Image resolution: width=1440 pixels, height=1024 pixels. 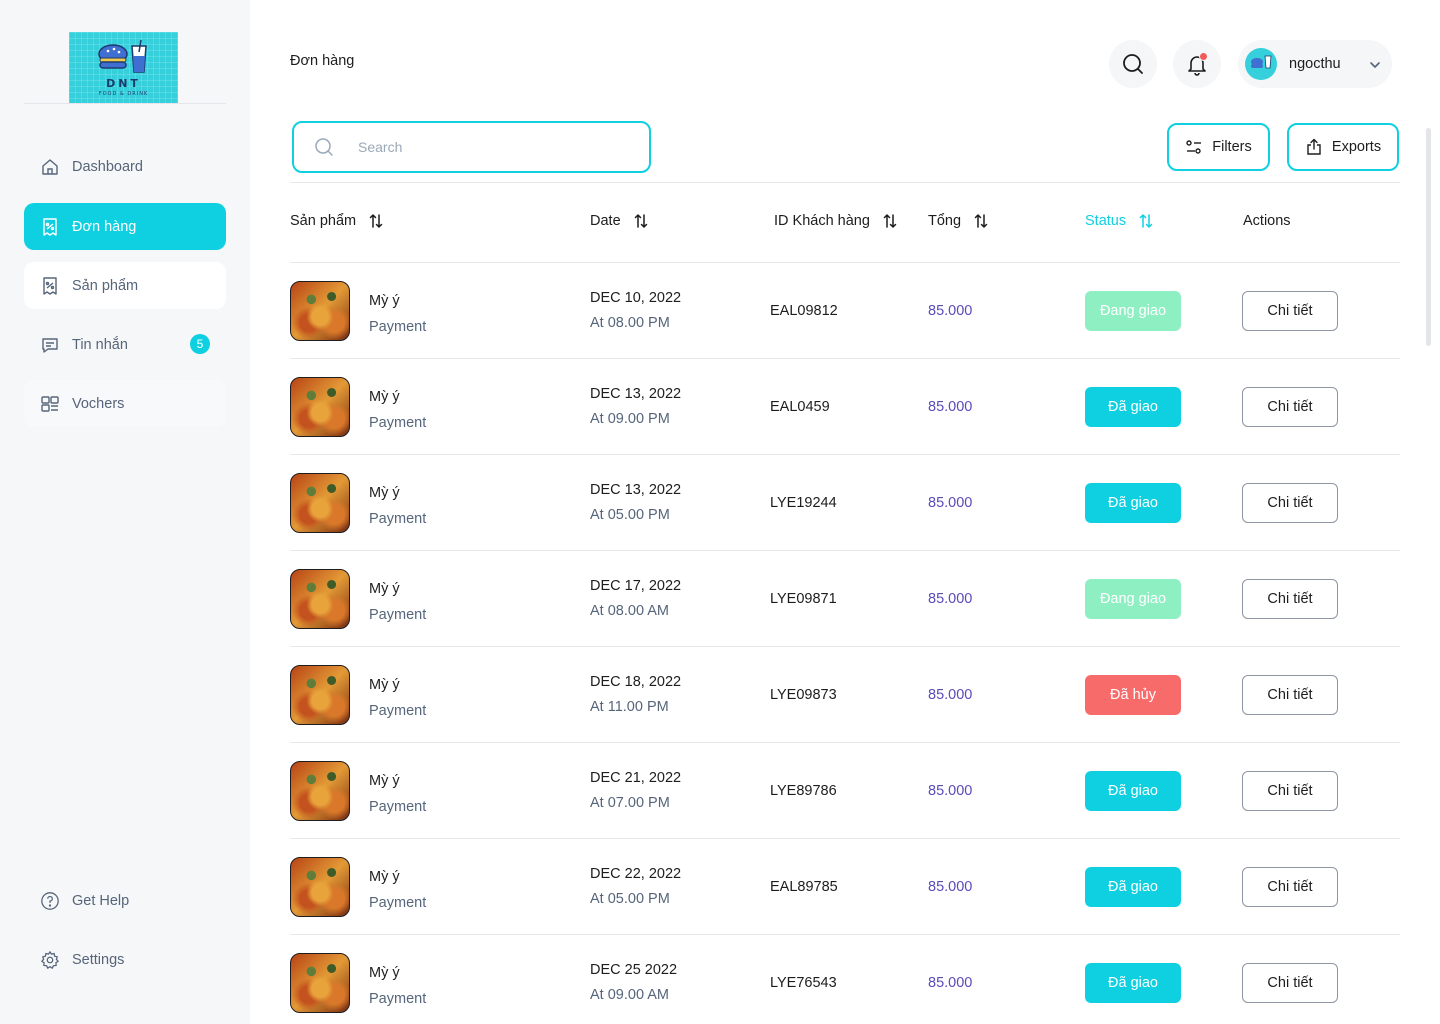 What do you see at coordinates (1218, 147) in the screenshot?
I see `filters-button: Filters` at bounding box center [1218, 147].